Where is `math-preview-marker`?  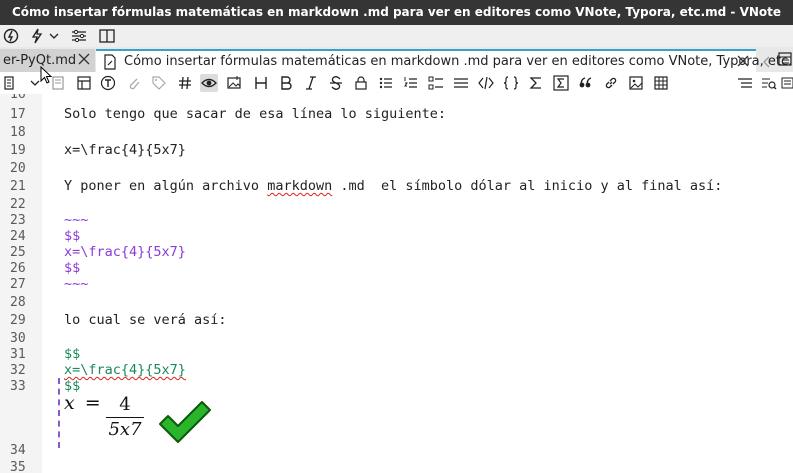 math-preview-marker is located at coordinates (59, 413).